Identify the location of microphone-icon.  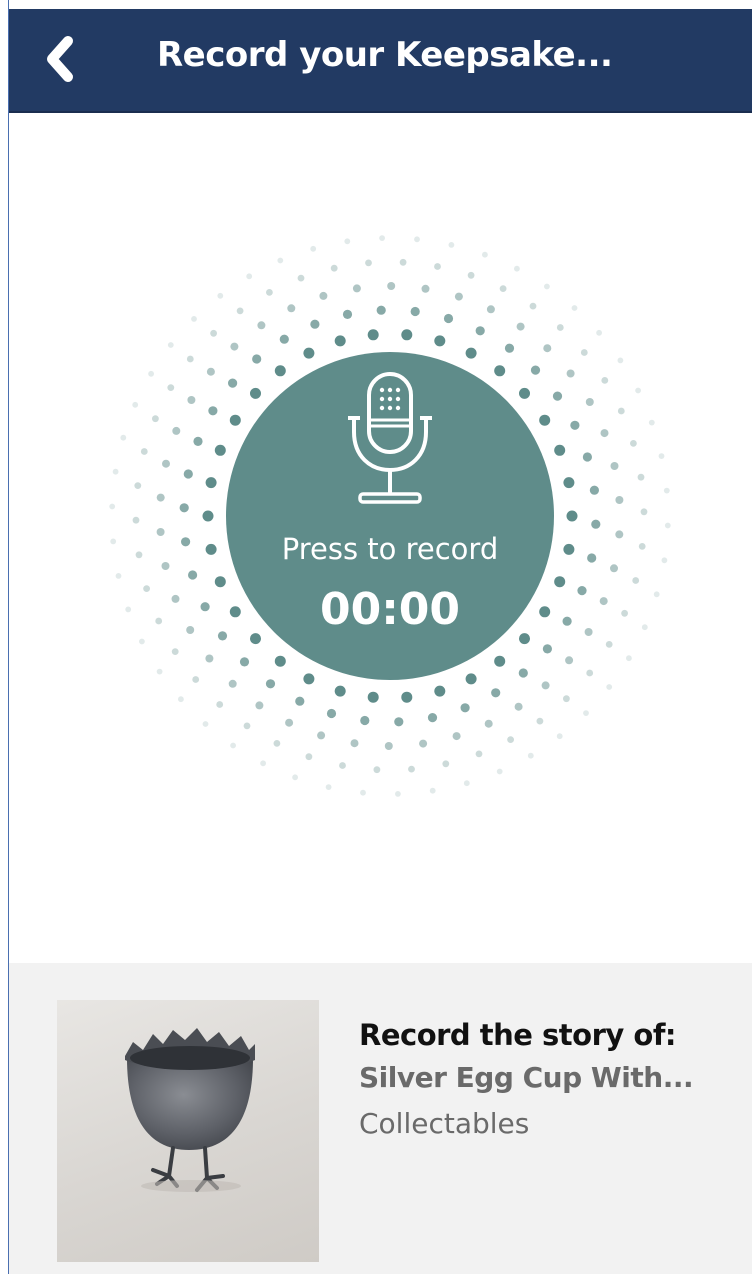
(390, 438).